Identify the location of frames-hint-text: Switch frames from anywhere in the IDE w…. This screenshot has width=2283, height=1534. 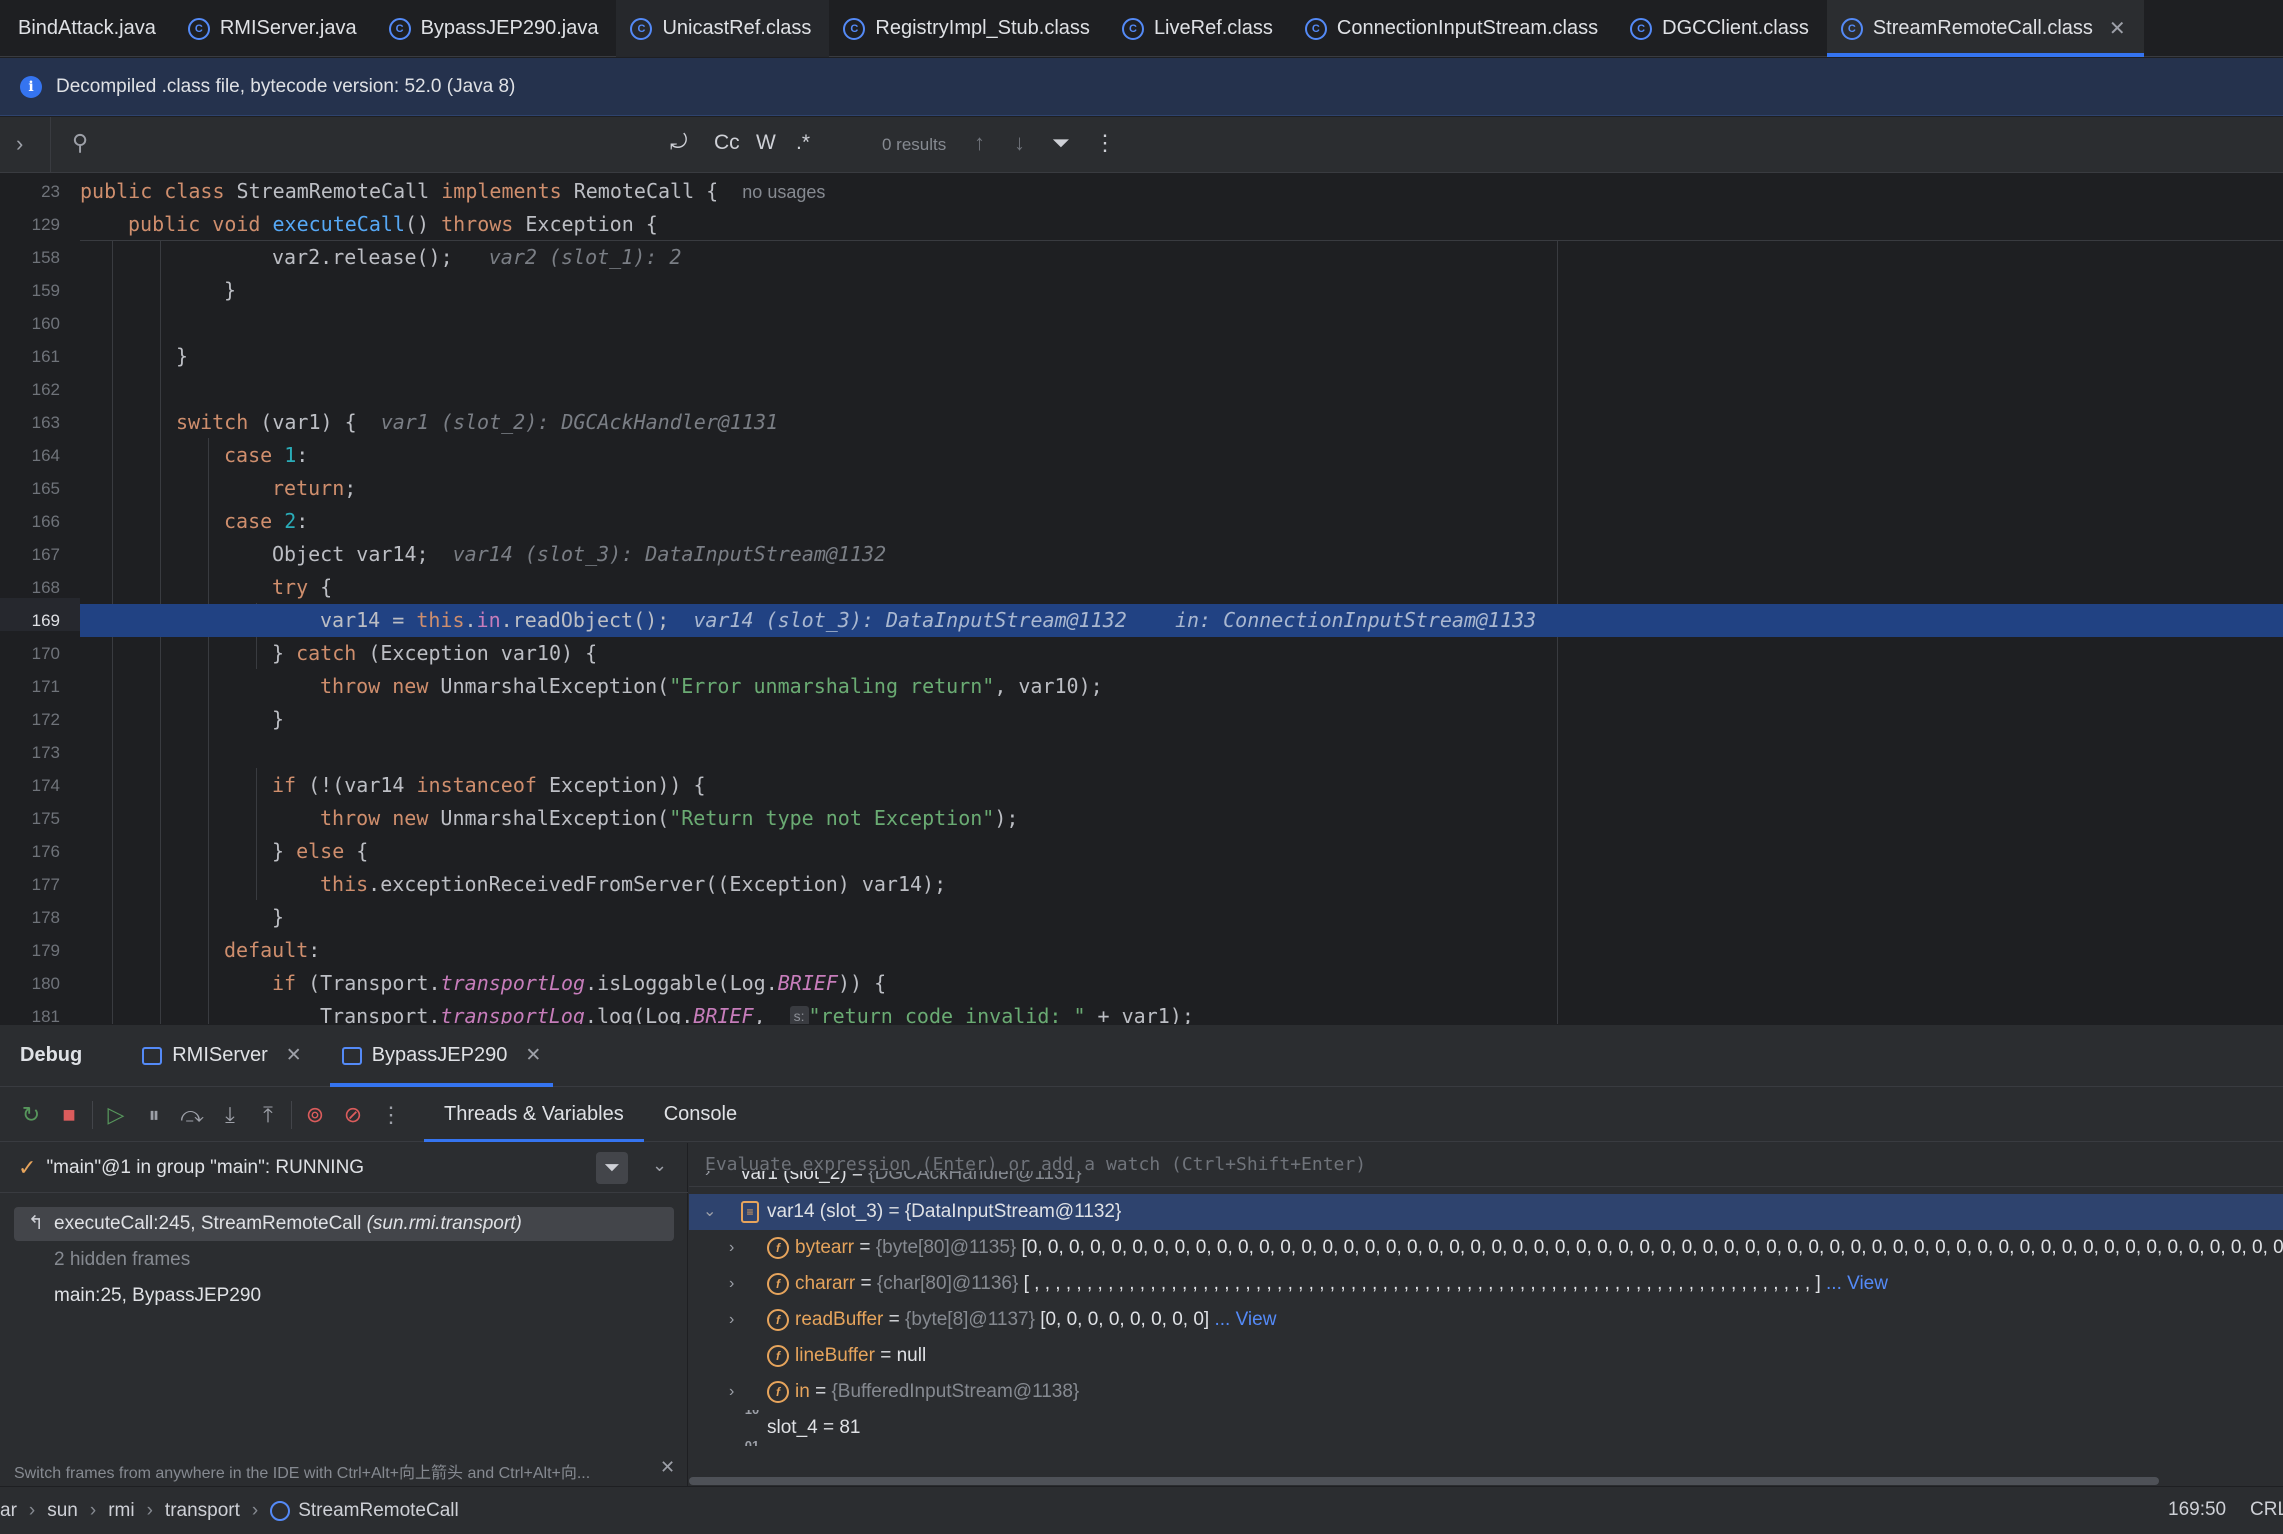
(302, 1473).